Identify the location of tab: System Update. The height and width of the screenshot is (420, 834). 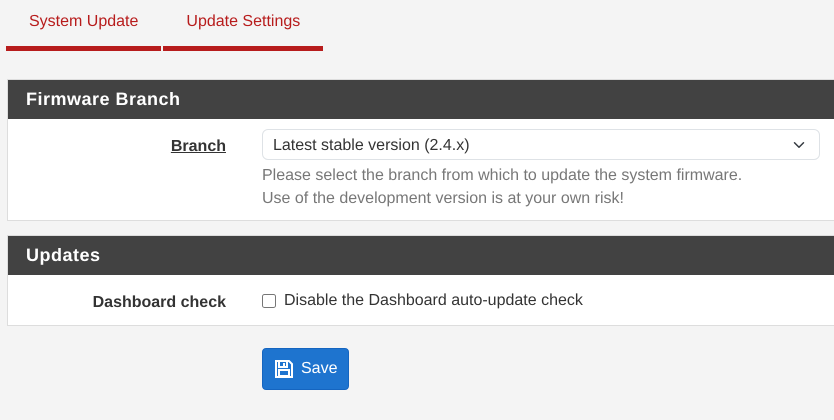
(84, 25).